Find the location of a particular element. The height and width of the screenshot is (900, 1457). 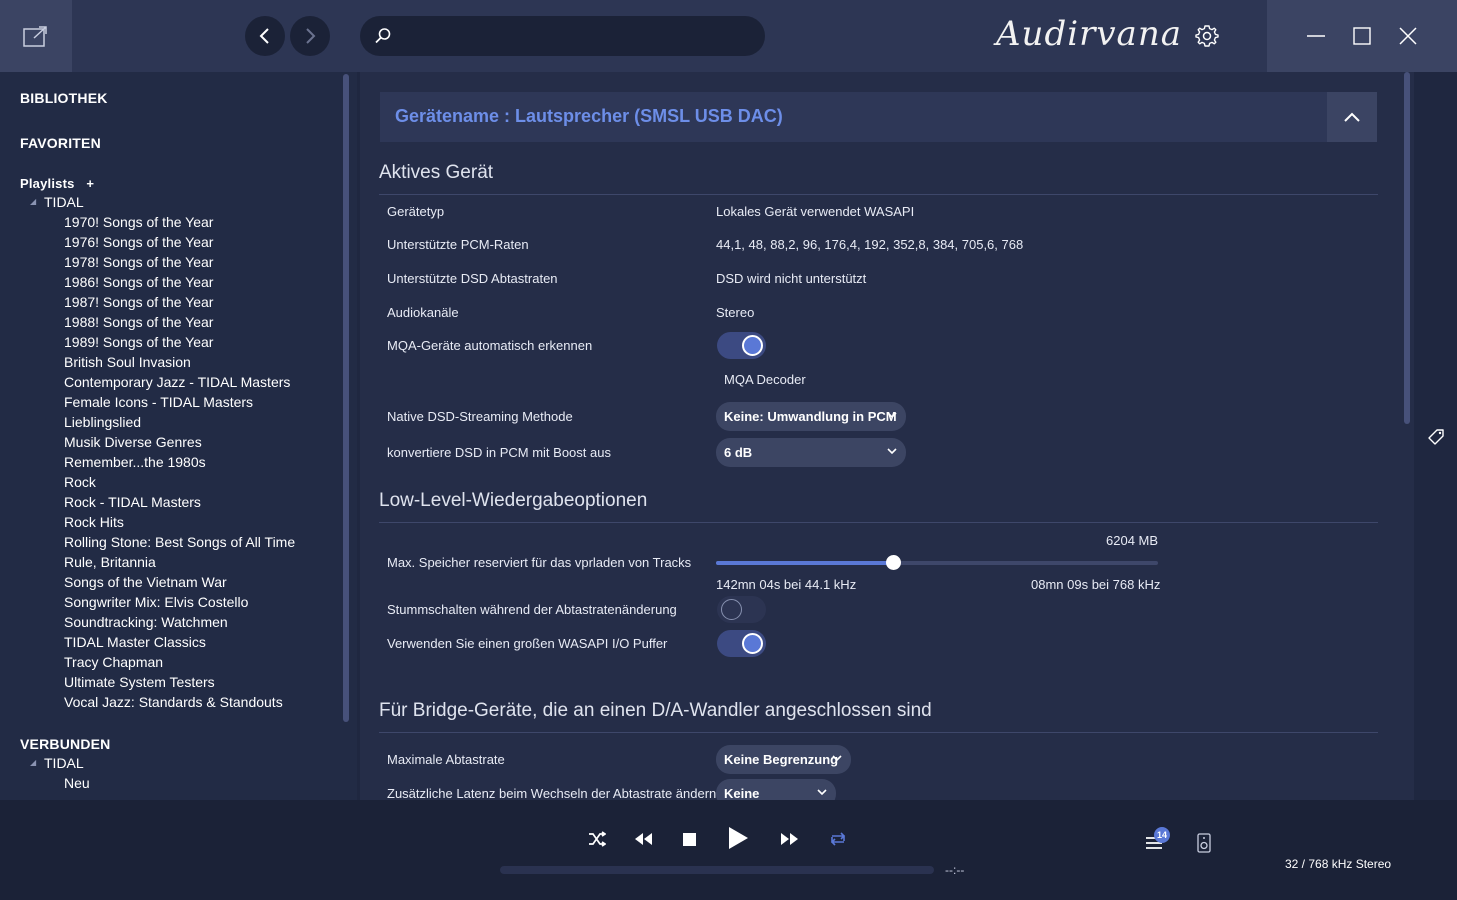

window-controls is located at coordinates (1362, 36).